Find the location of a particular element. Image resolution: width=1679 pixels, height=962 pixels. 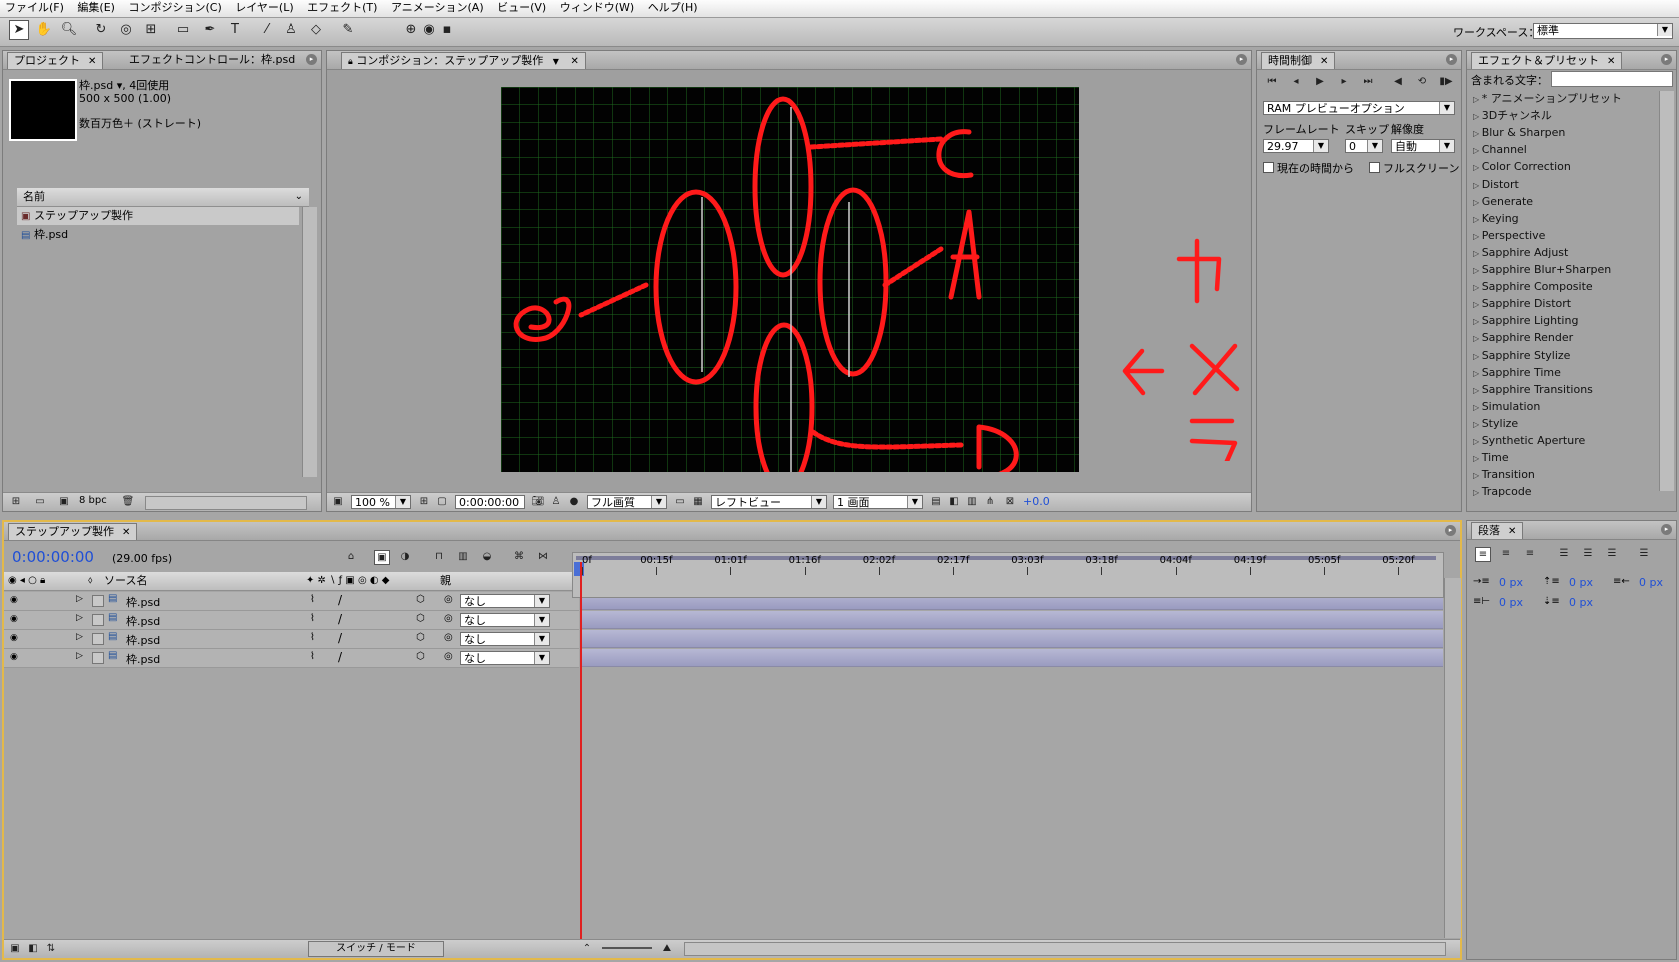

effect-category-item: Sapphire Composite is located at coordinates (1533, 287).